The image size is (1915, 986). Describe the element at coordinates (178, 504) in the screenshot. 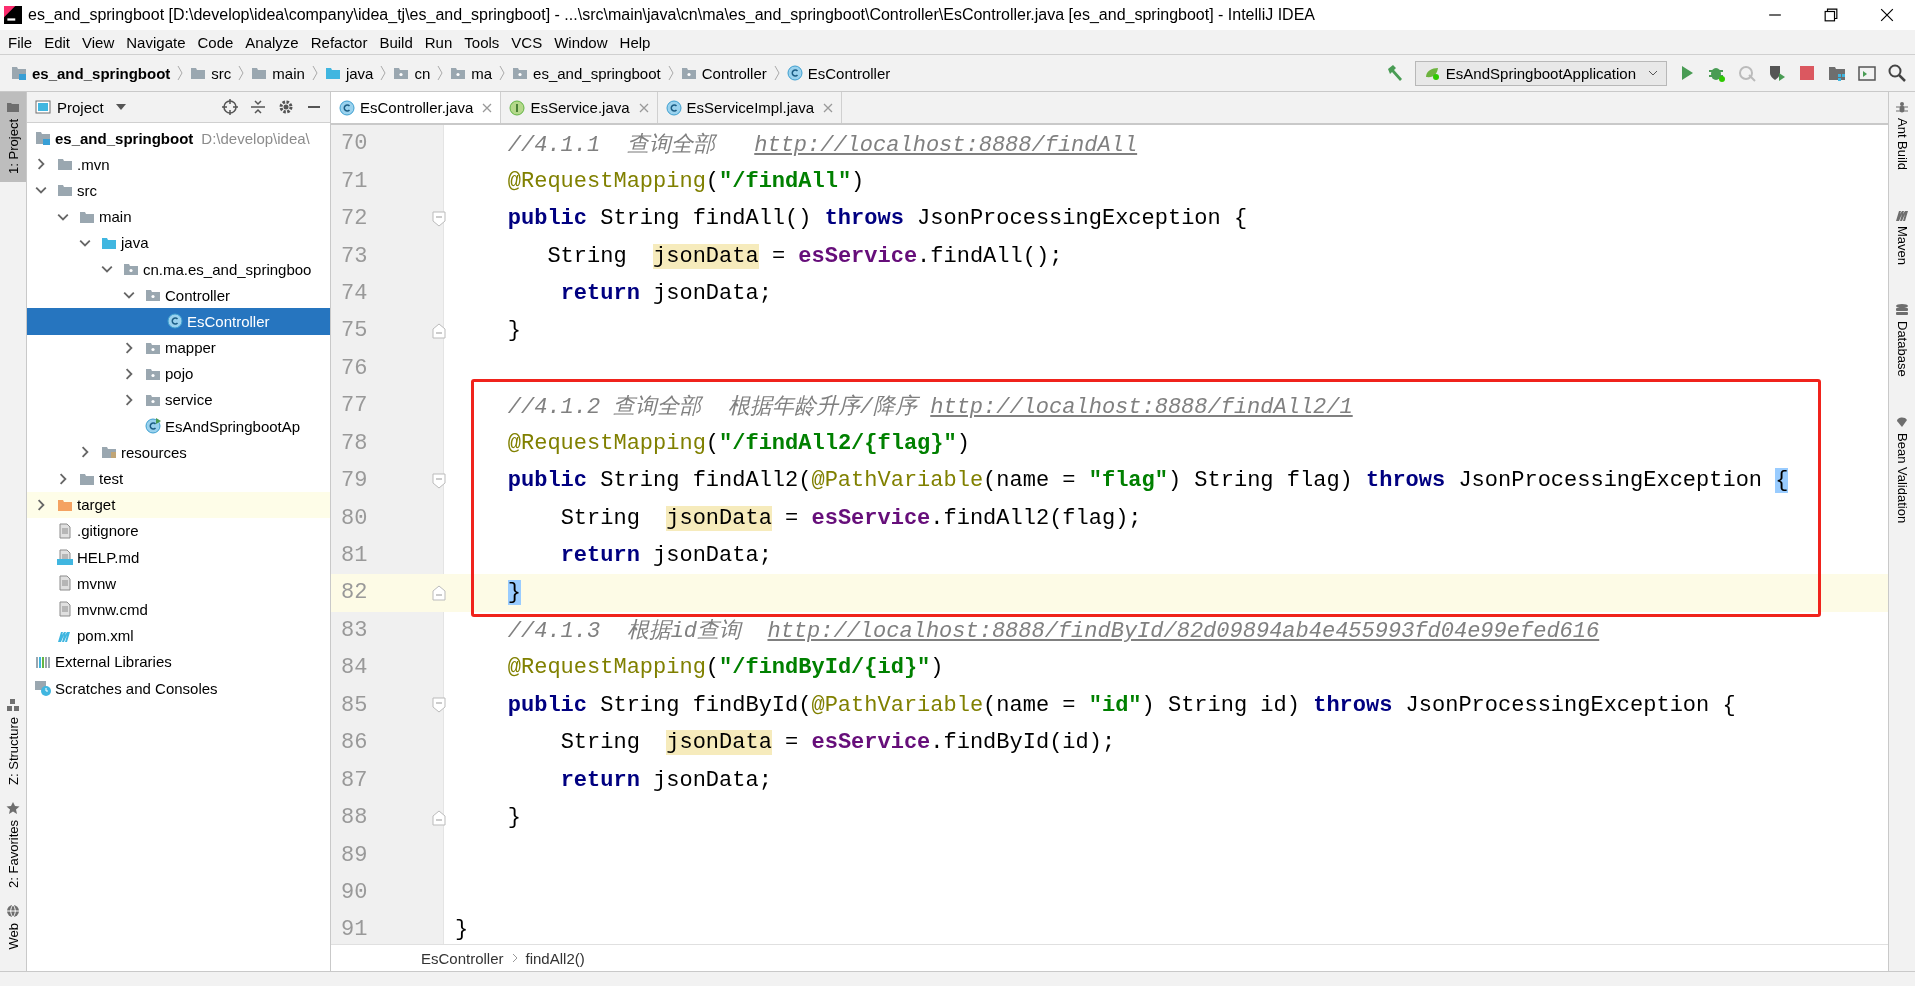

I see `tree-item: target` at that location.